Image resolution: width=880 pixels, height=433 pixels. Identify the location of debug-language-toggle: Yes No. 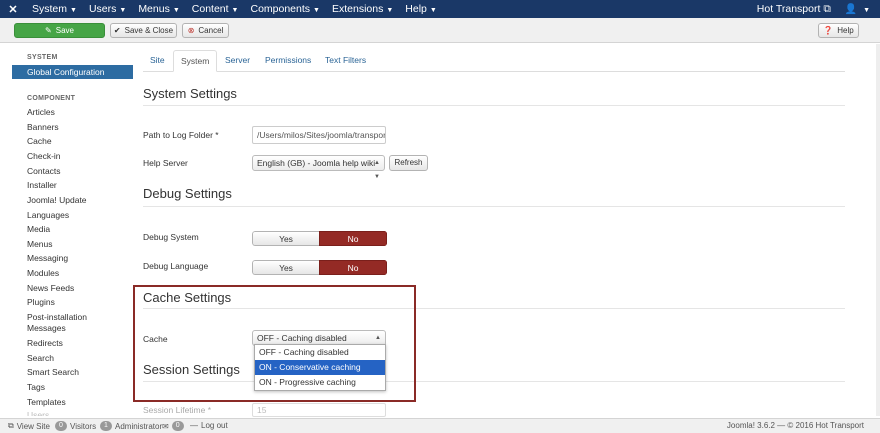
(319, 267).